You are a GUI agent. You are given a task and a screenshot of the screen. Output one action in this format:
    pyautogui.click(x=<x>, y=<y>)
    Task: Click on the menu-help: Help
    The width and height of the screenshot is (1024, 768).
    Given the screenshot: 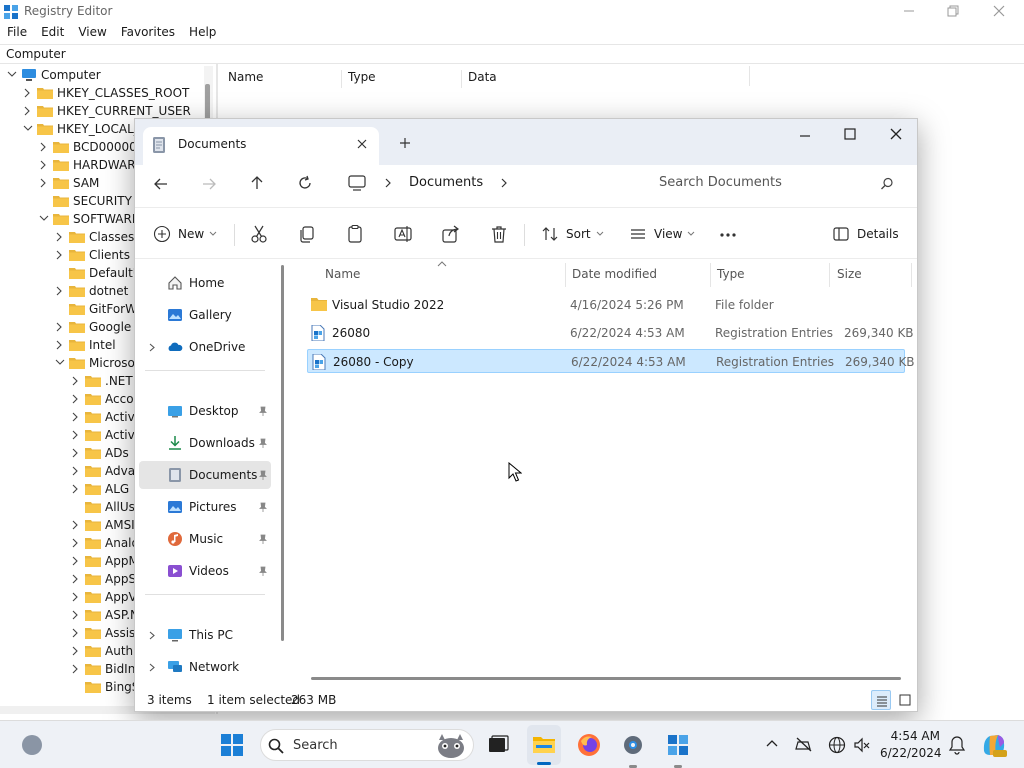 What is the action you would take?
    pyautogui.click(x=202, y=31)
    